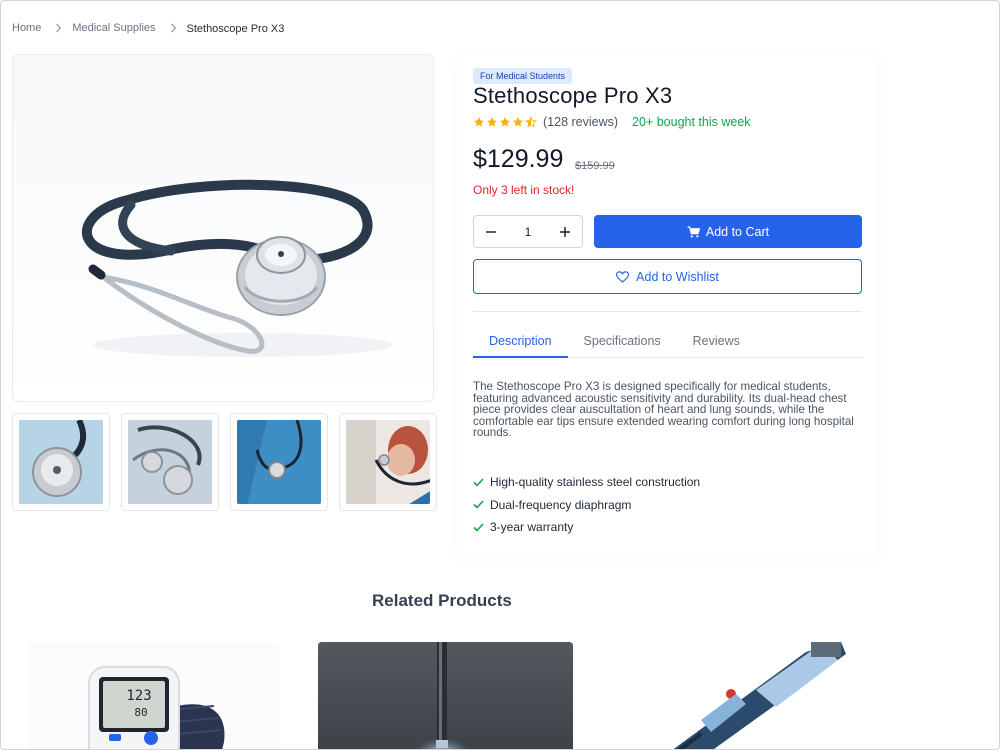 This screenshot has width=1000, height=750. What do you see at coordinates (595, 166) in the screenshot?
I see `original-price: $159.99` at bounding box center [595, 166].